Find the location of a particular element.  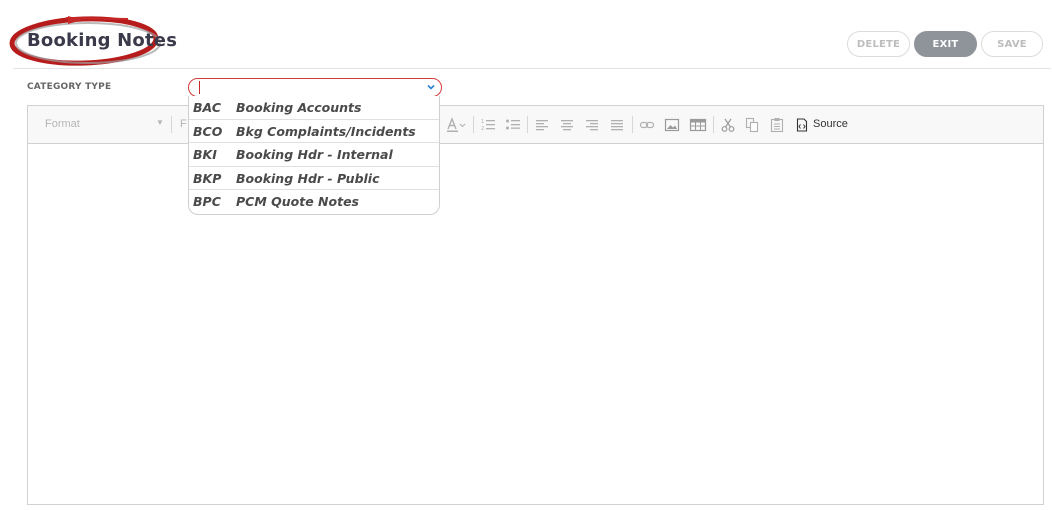

link-icon is located at coordinates (647, 125).